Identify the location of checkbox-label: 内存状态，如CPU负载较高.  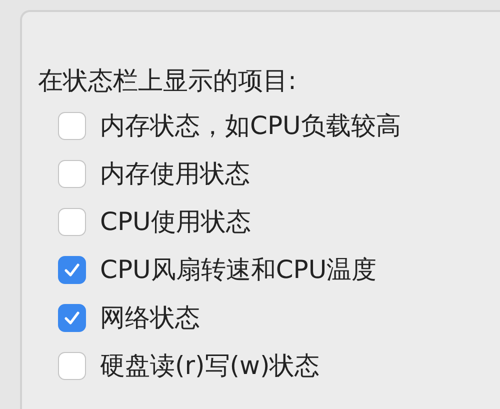
(250, 126).